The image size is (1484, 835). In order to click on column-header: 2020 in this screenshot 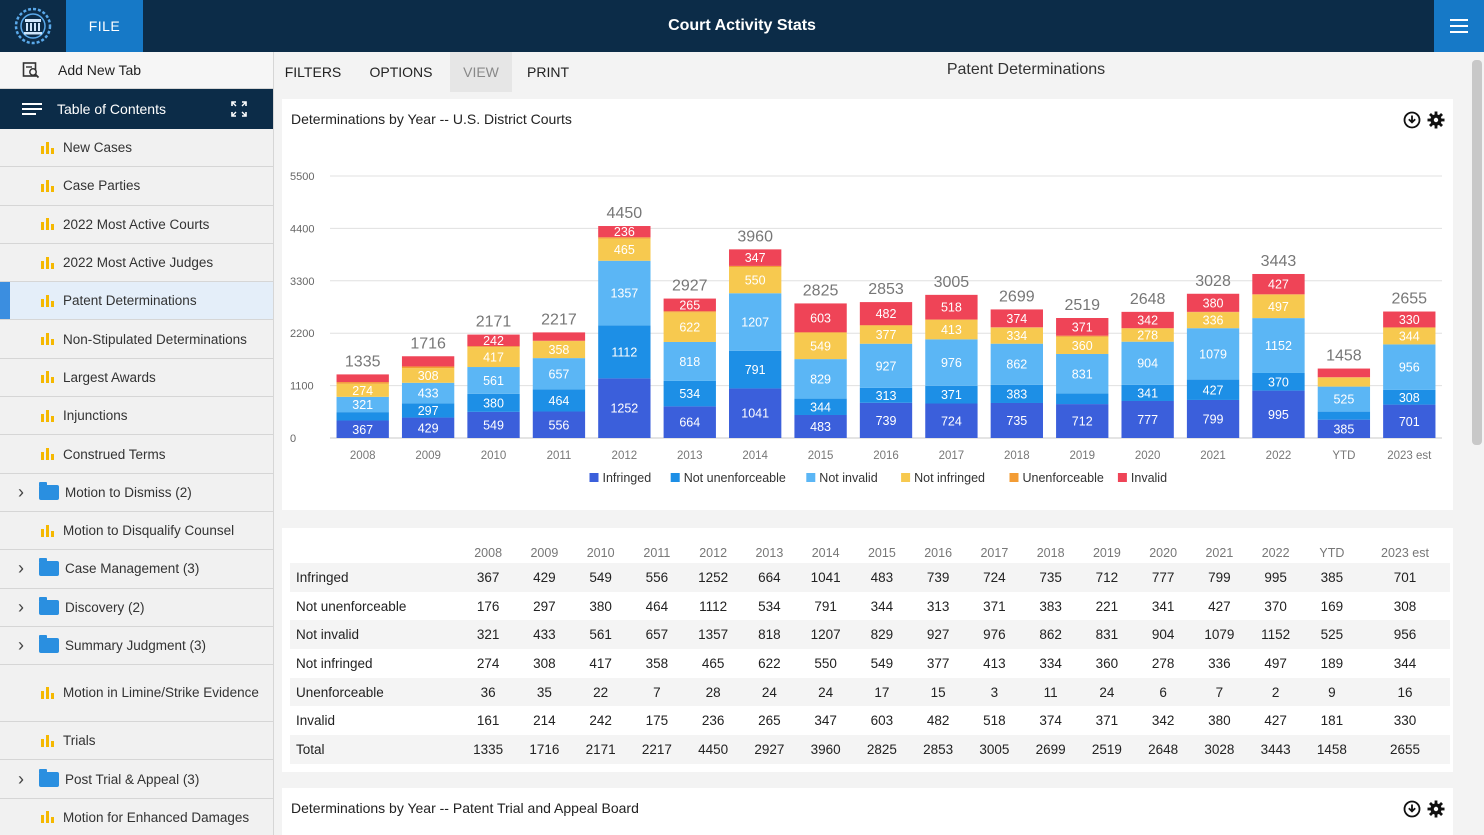, I will do `click(1163, 553)`.